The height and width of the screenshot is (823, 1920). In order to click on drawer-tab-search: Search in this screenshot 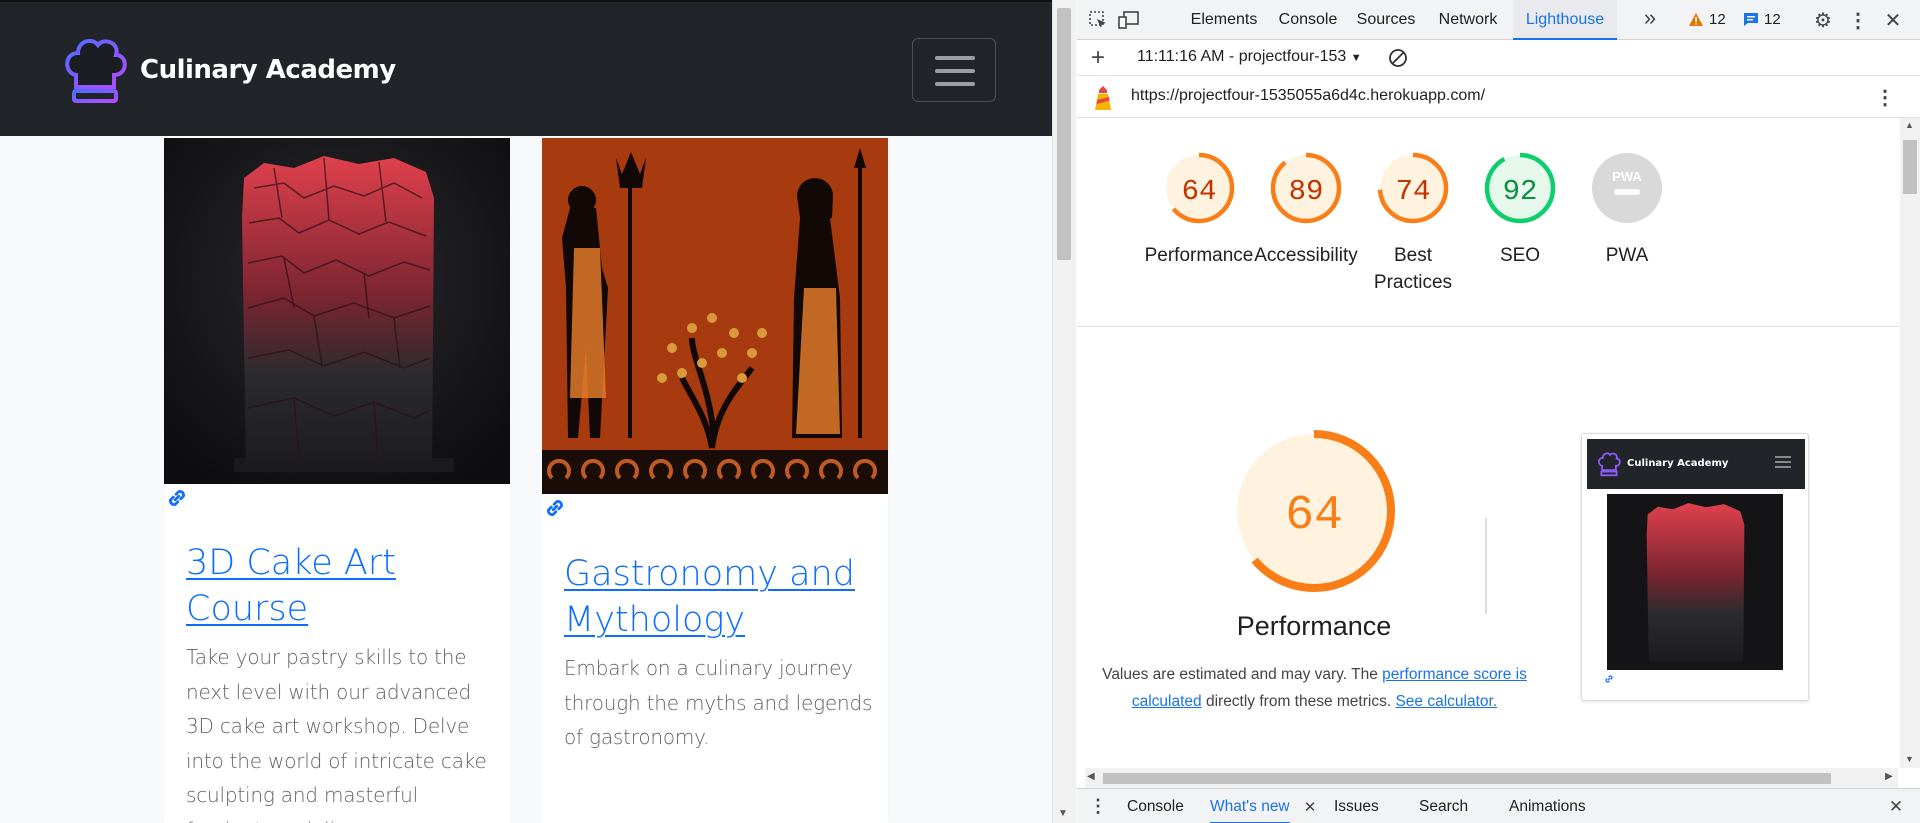, I will do `click(1443, 806)`.